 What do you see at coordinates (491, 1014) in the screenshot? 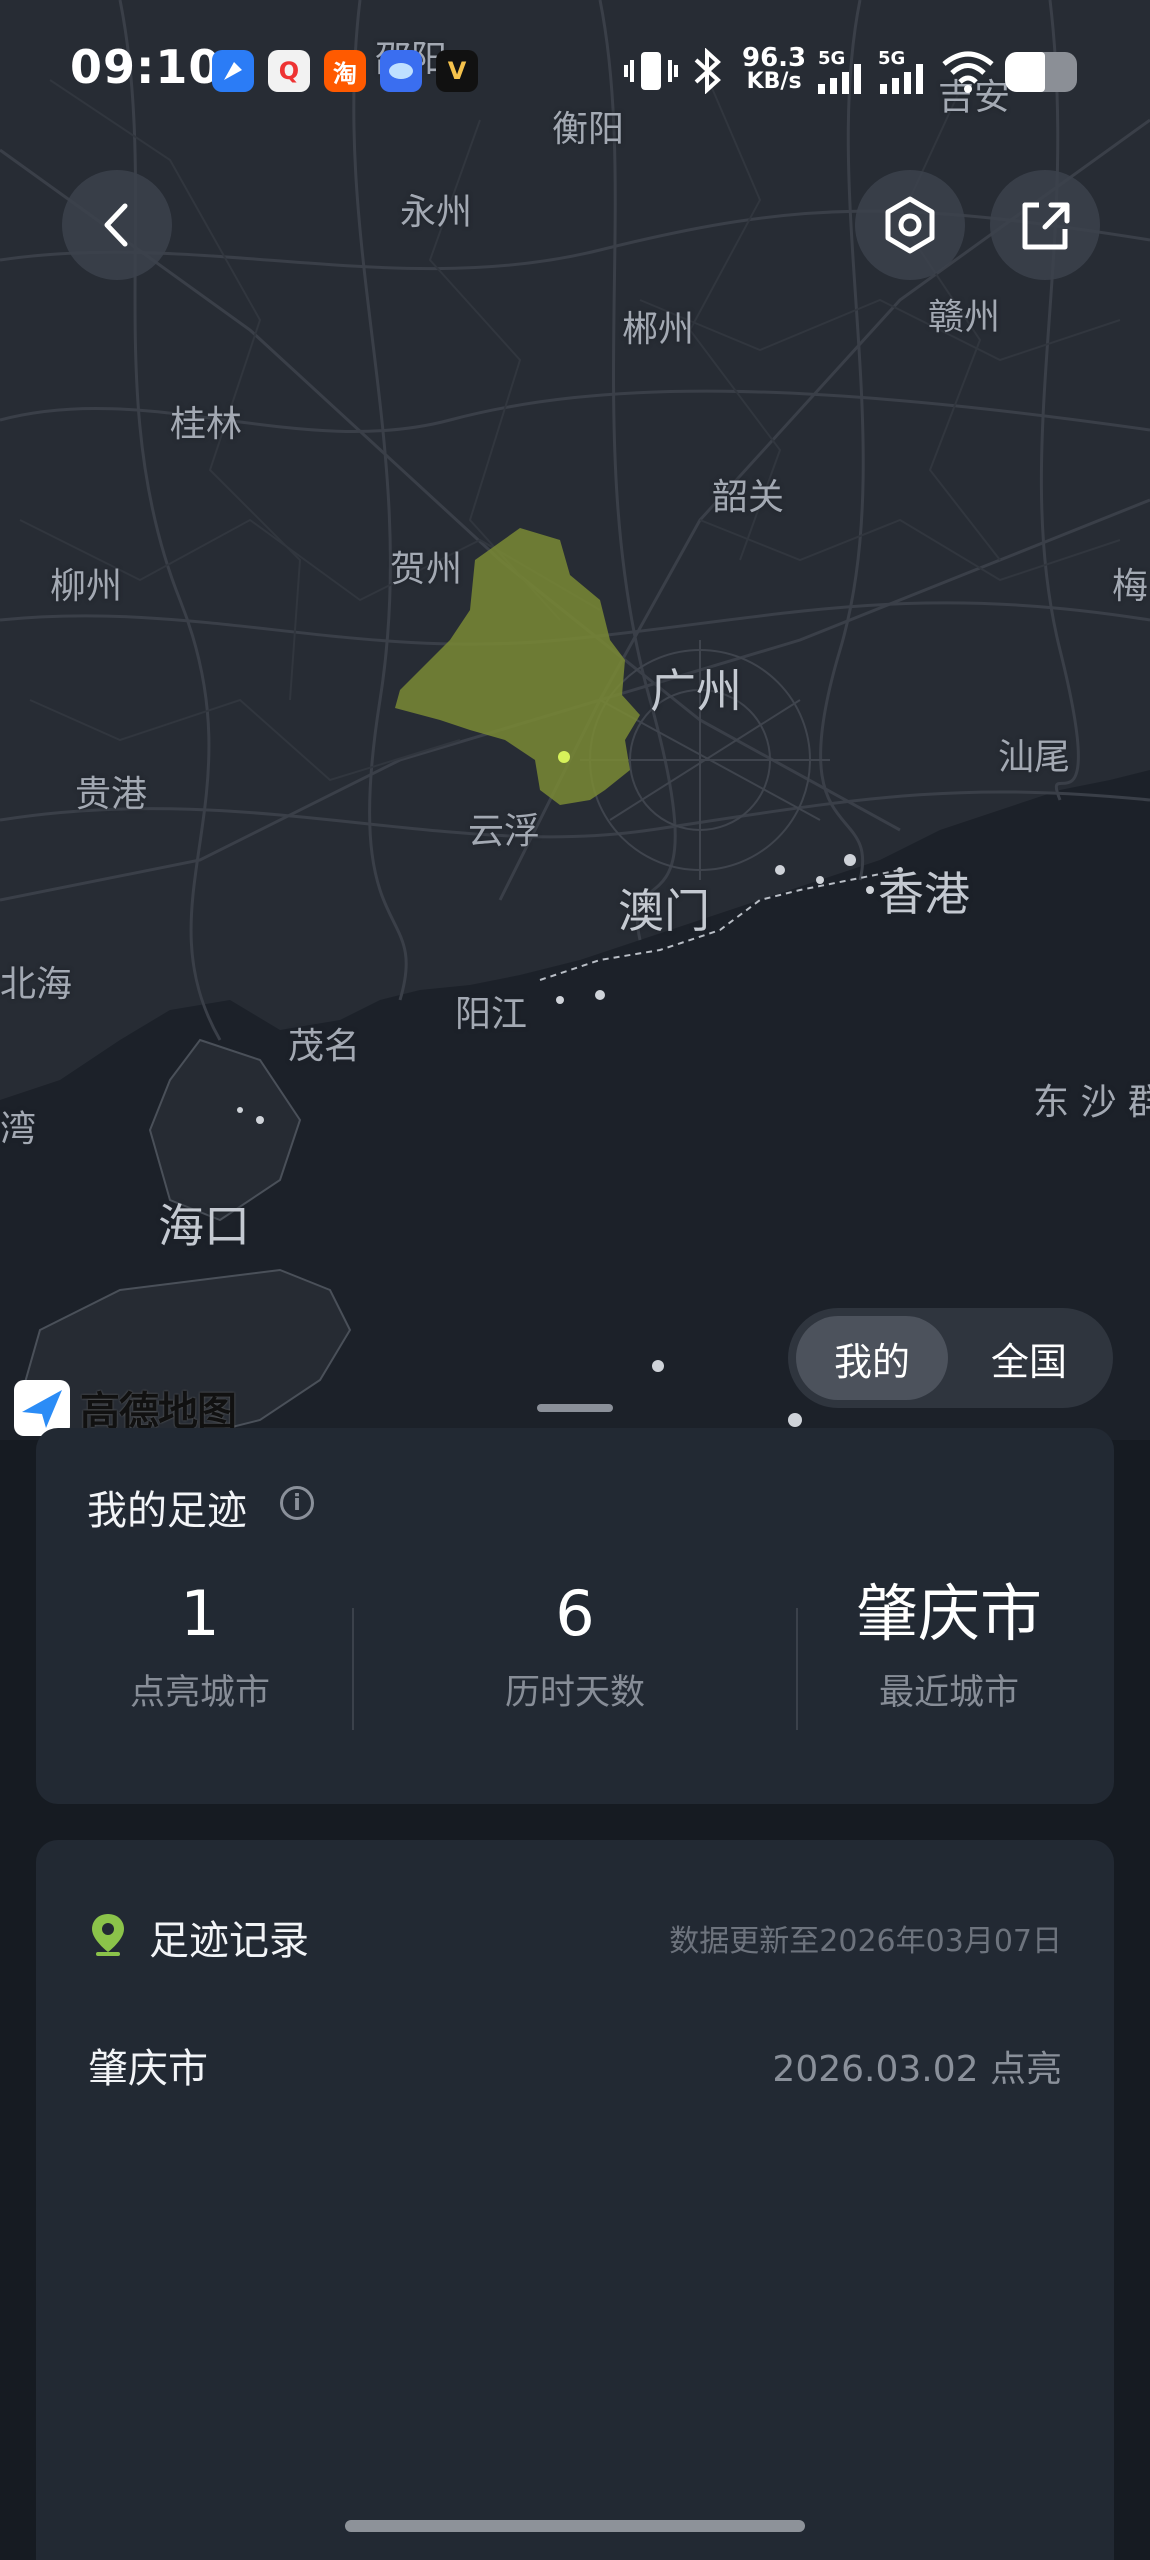
I see `map-label: 阳江` at bounding box center [491, 1014].